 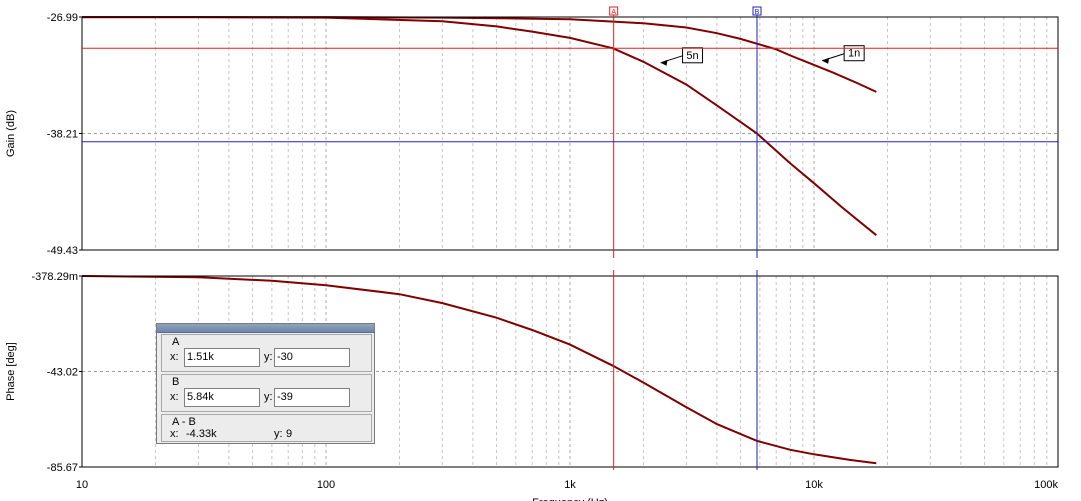 What do you see at coordinates (174, 434) in the screenshot?
I see `cursor-diff-x-label: x:` at bounding box center [174, 434].